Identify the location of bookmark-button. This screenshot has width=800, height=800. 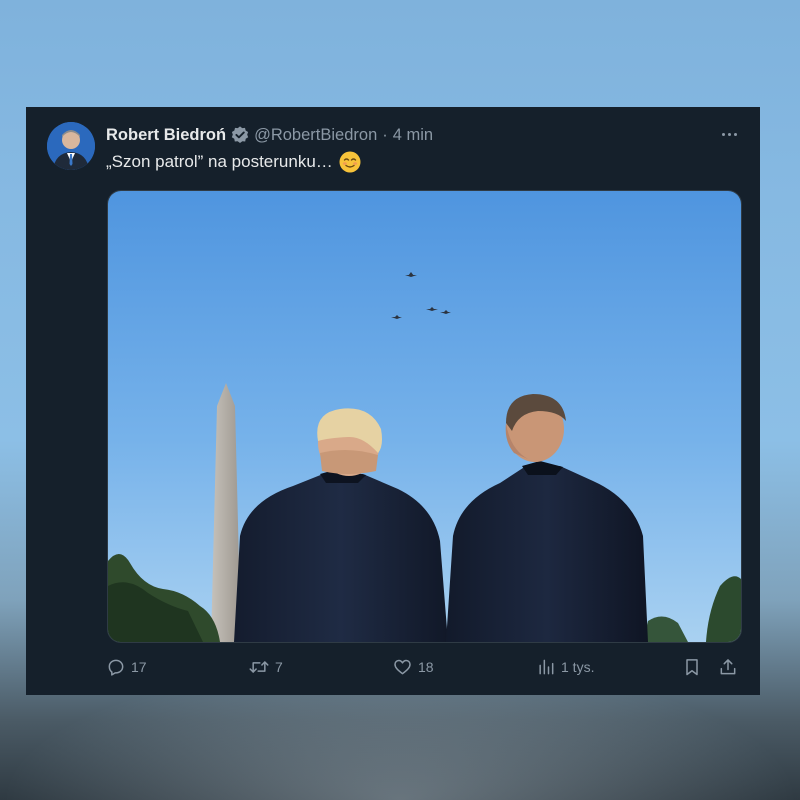
(692, 667).